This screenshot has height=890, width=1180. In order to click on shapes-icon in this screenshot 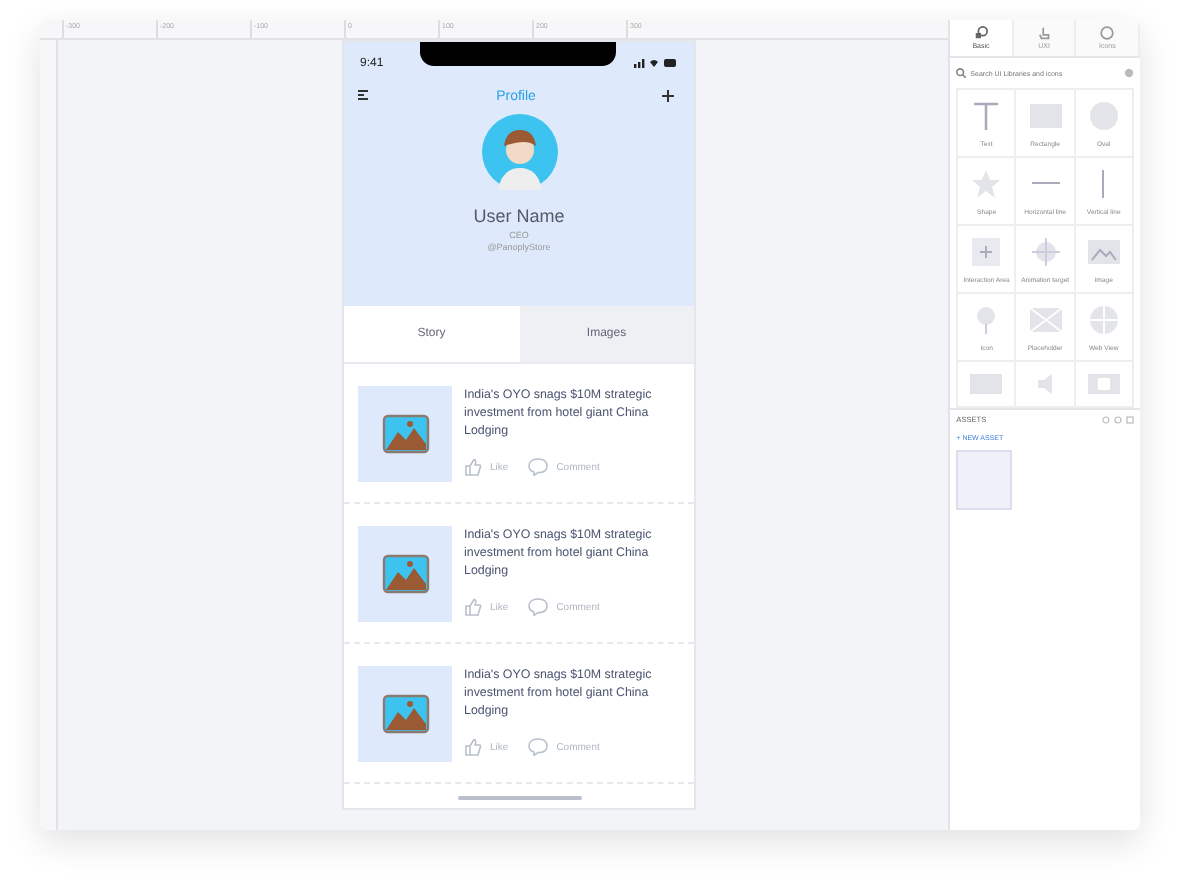, I will do `click(980, 33)`.